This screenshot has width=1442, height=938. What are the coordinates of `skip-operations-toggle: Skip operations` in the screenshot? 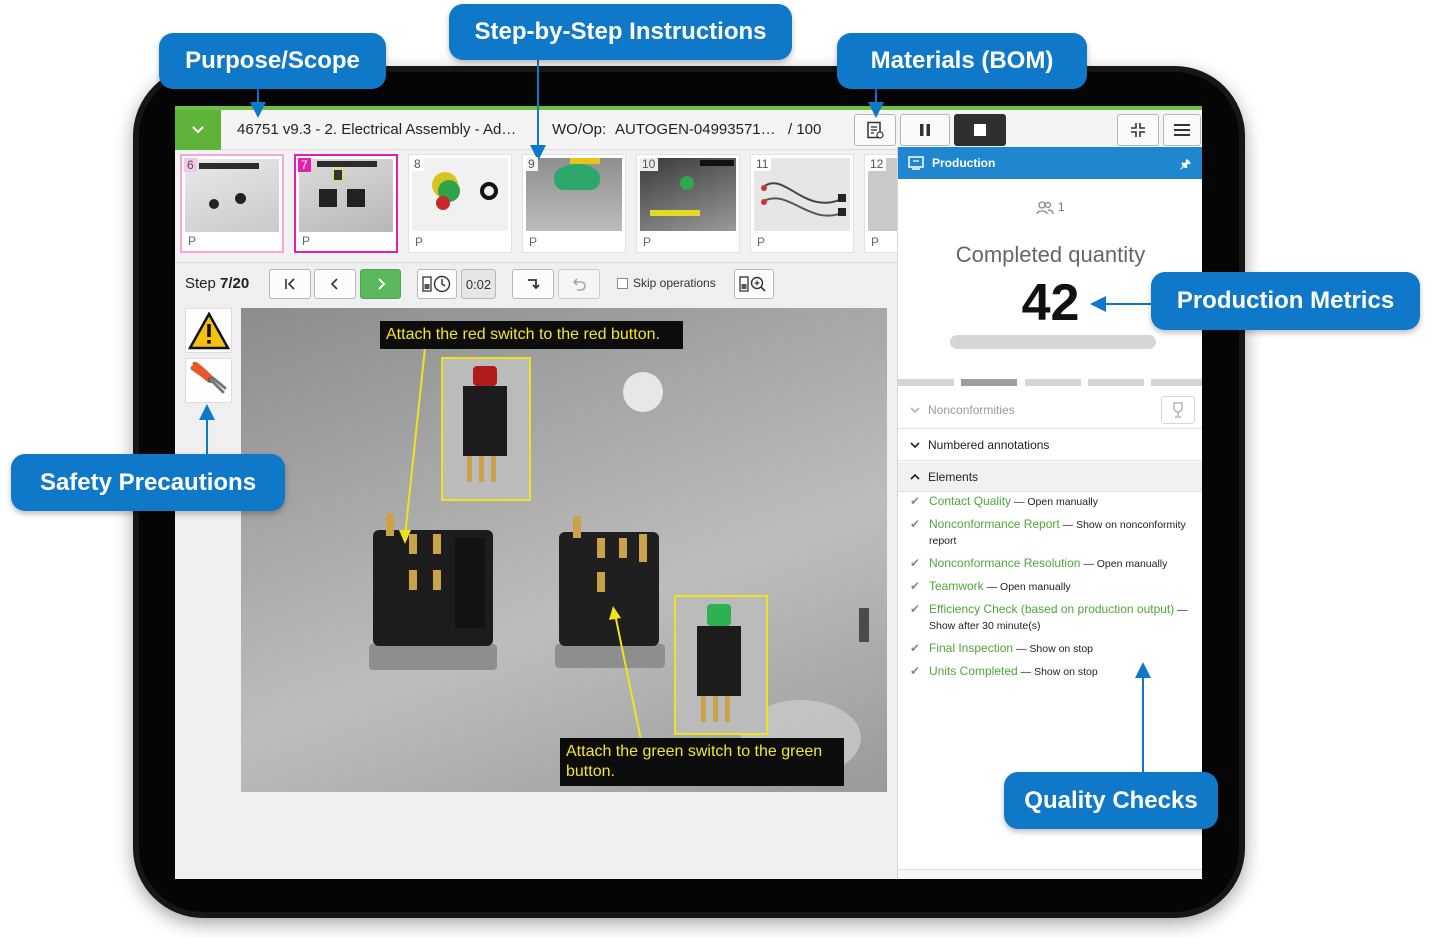 It's located at (666, 283).